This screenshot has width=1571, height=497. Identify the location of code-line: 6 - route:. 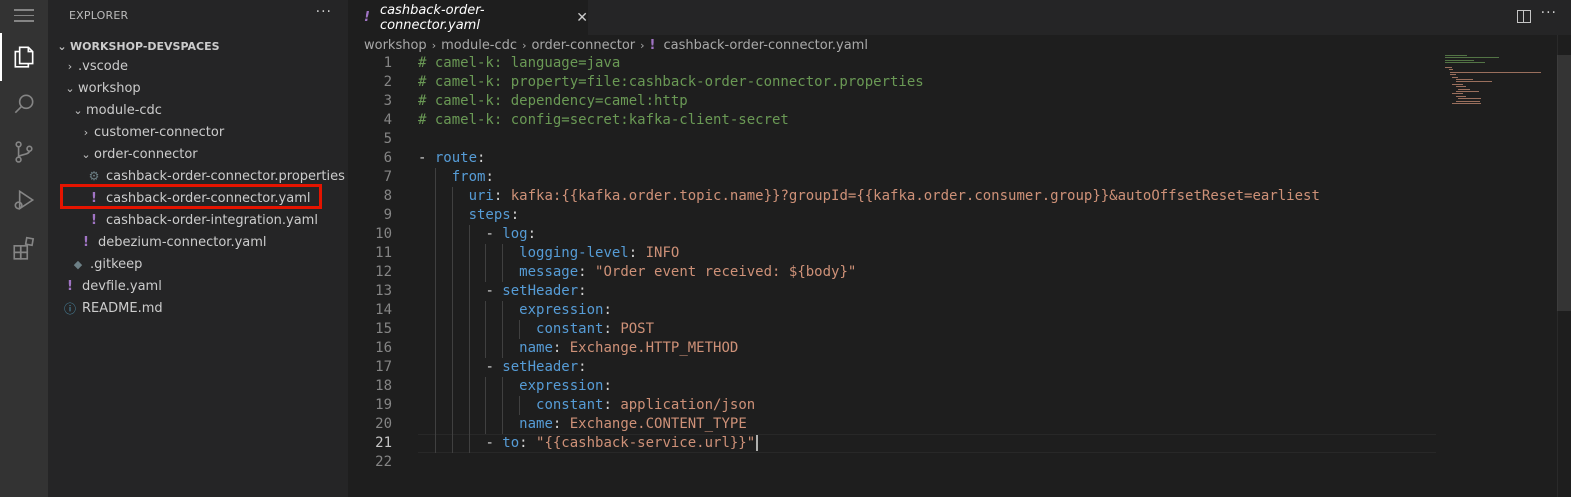
(959, 158).